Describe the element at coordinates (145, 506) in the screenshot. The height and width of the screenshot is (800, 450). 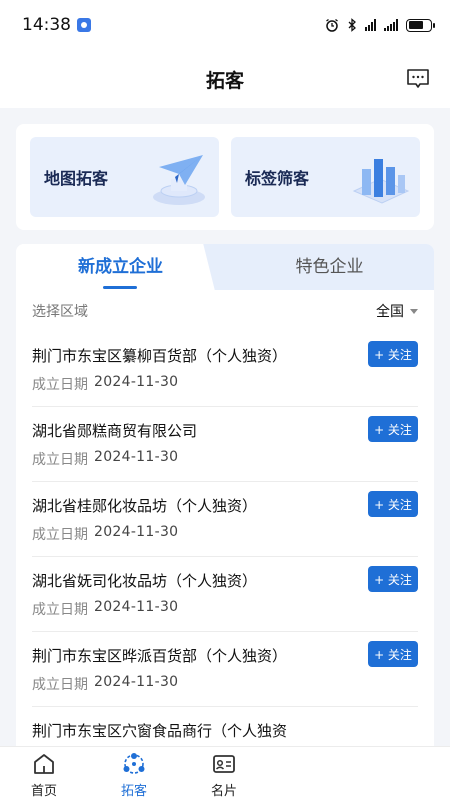
I see `company-name: 湖北省桂郧化妆品坊（个人独资）` at that location.